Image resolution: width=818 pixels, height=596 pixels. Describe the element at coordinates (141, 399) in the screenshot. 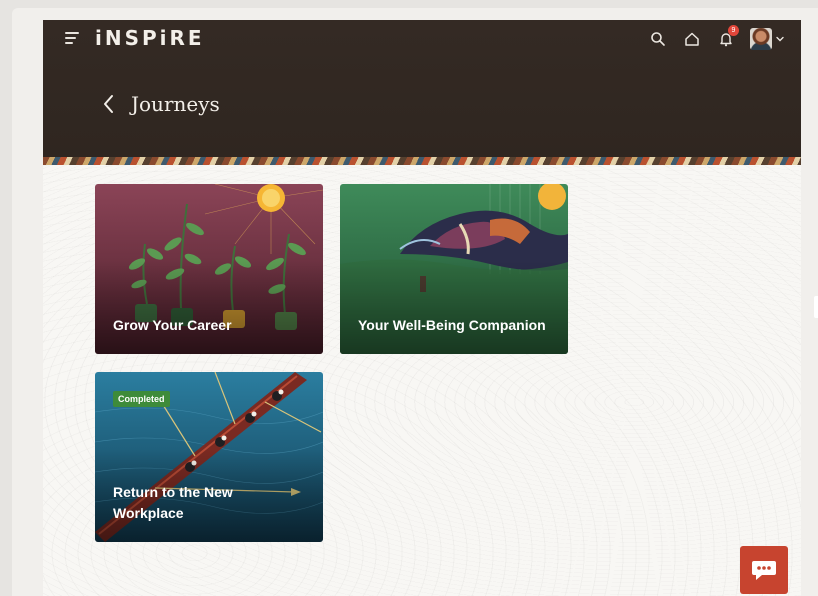

I see `completed-badge: Completed` at that location.